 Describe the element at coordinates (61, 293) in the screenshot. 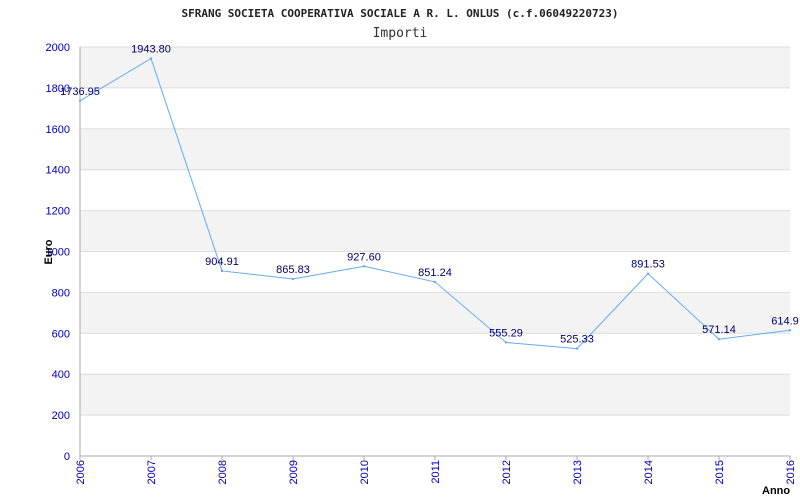

I see `y-tick-label: 800` at that location.